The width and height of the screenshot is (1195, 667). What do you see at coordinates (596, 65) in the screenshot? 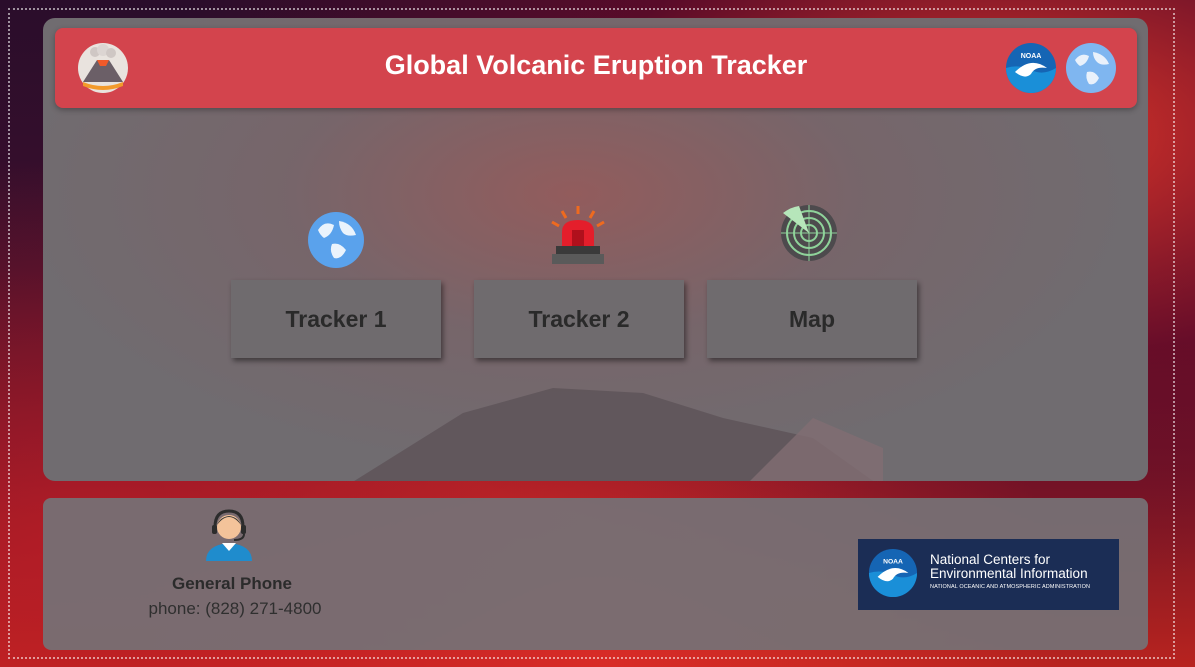
I see `page-title: Global Volcanic Eruption Tracker` at bounding box center [596, 65].